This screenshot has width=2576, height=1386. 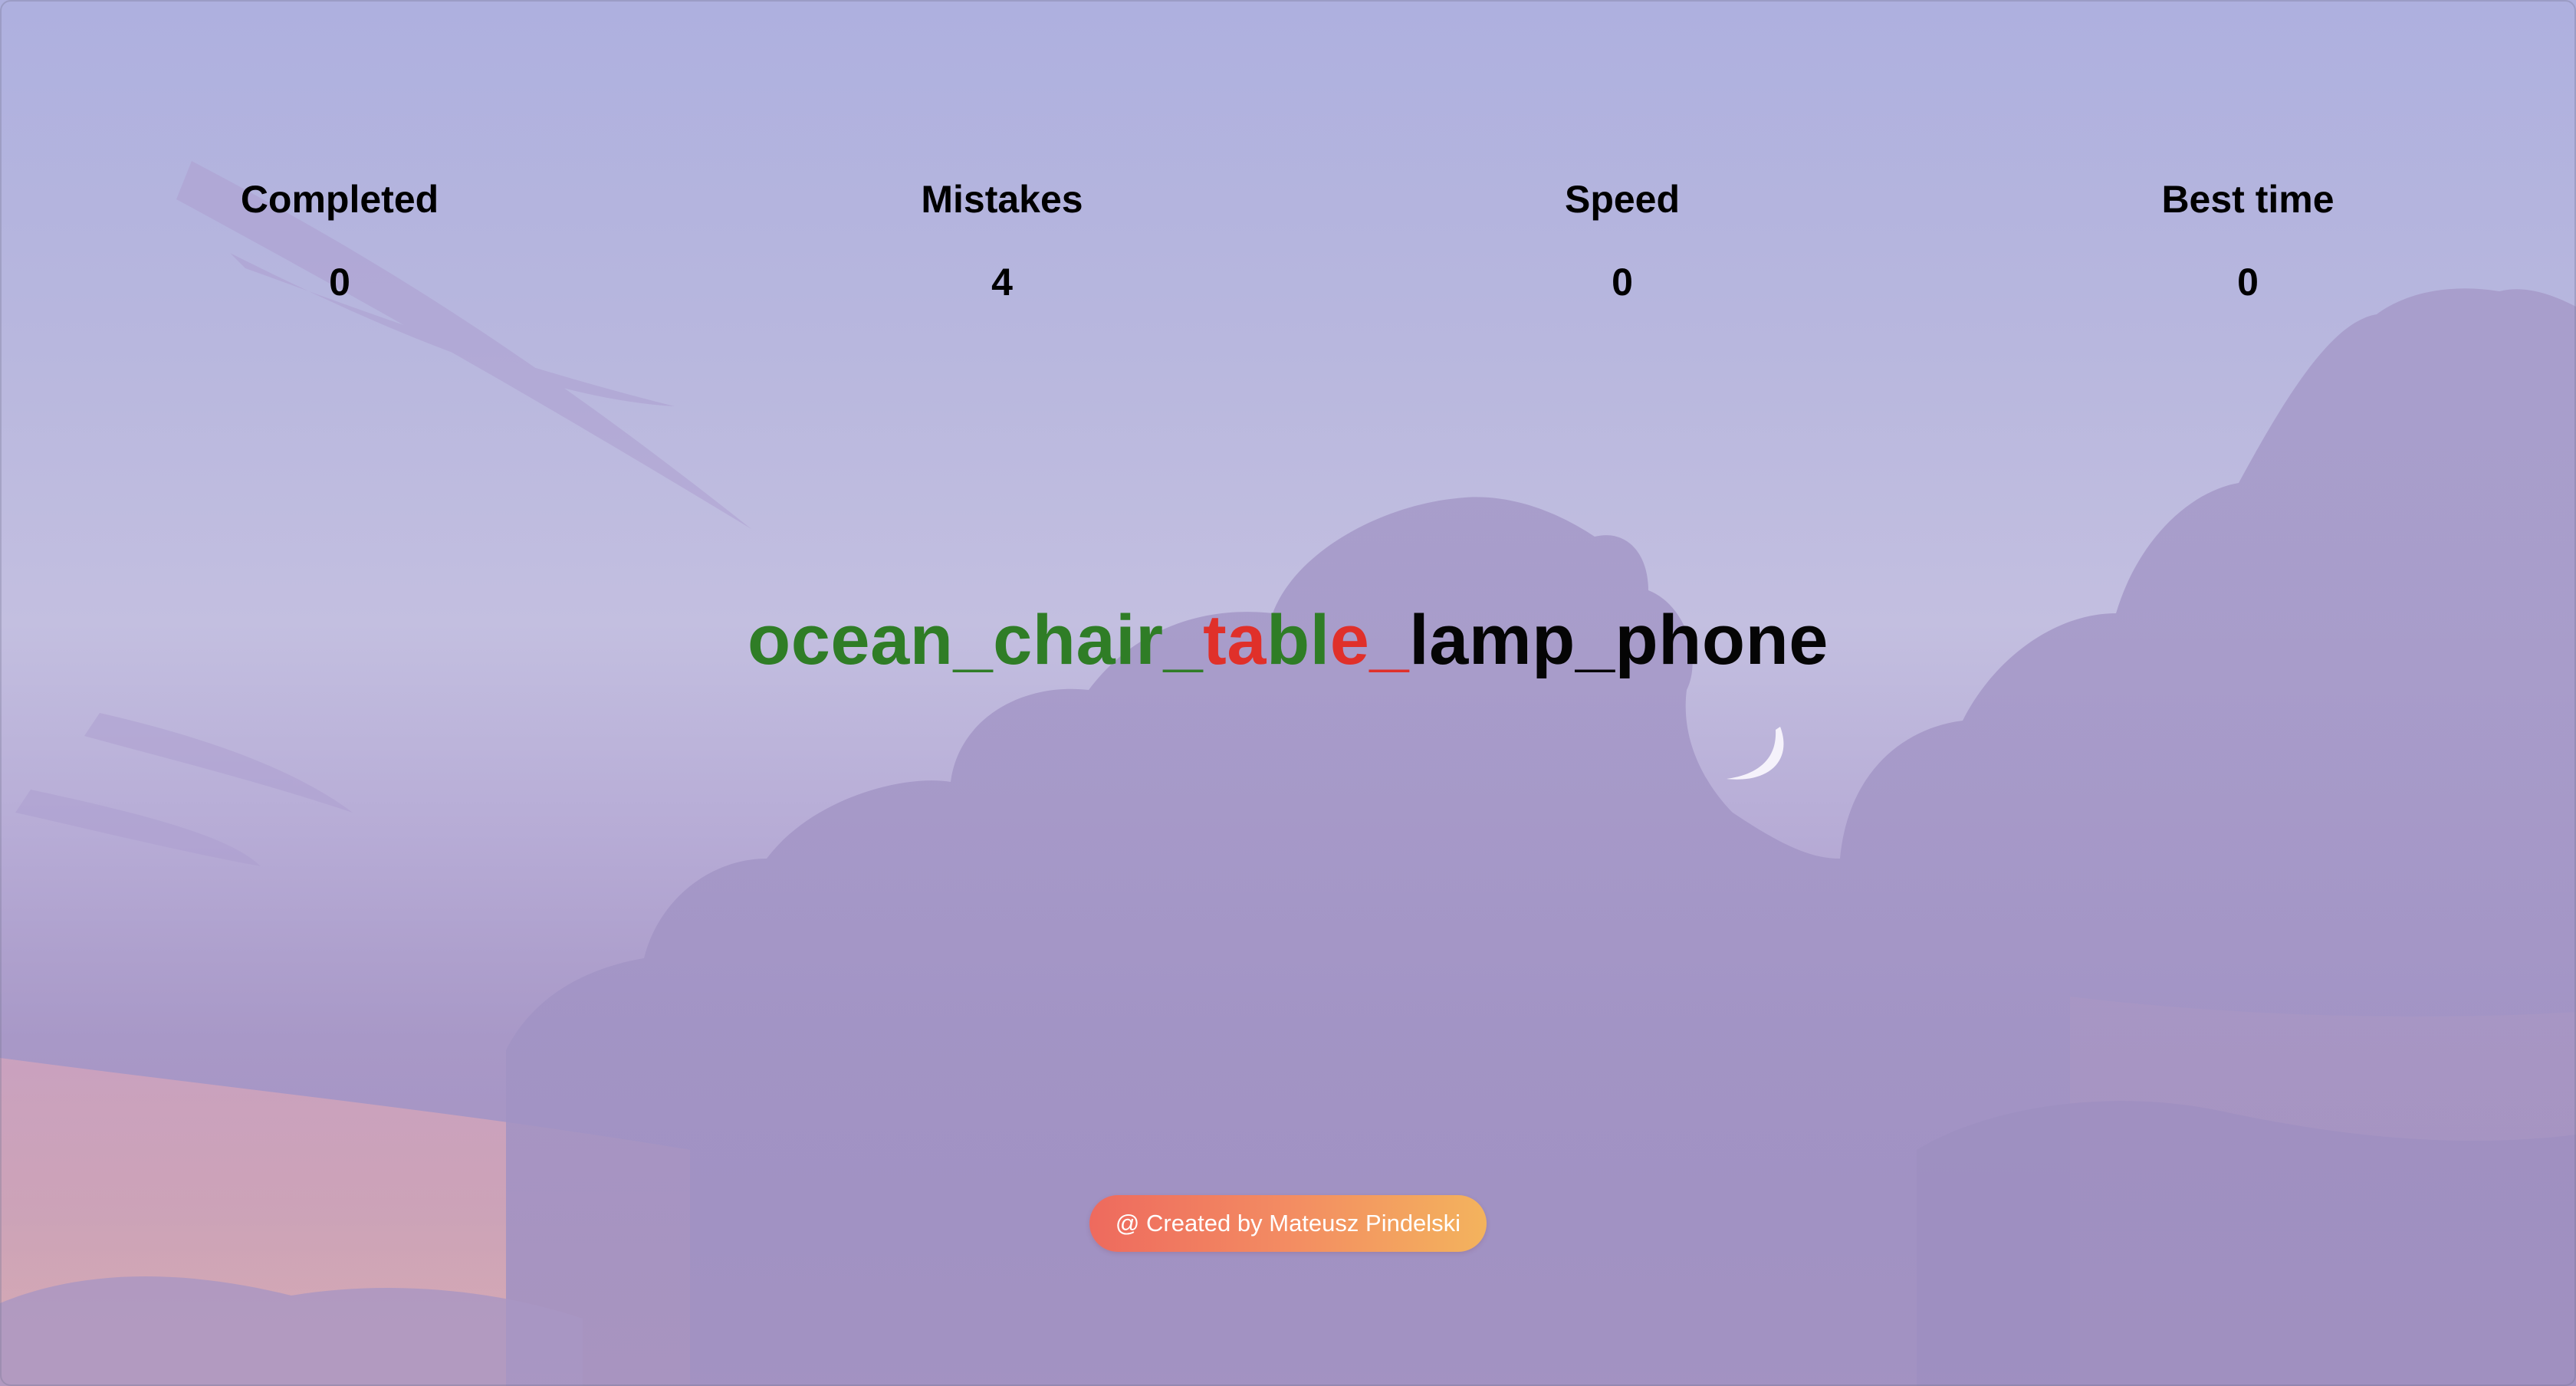 What do you see at coordinates (1623, 199) in the screenshot?
I see `stat-speed-label: Speed` at bounding box center [1623, 199].